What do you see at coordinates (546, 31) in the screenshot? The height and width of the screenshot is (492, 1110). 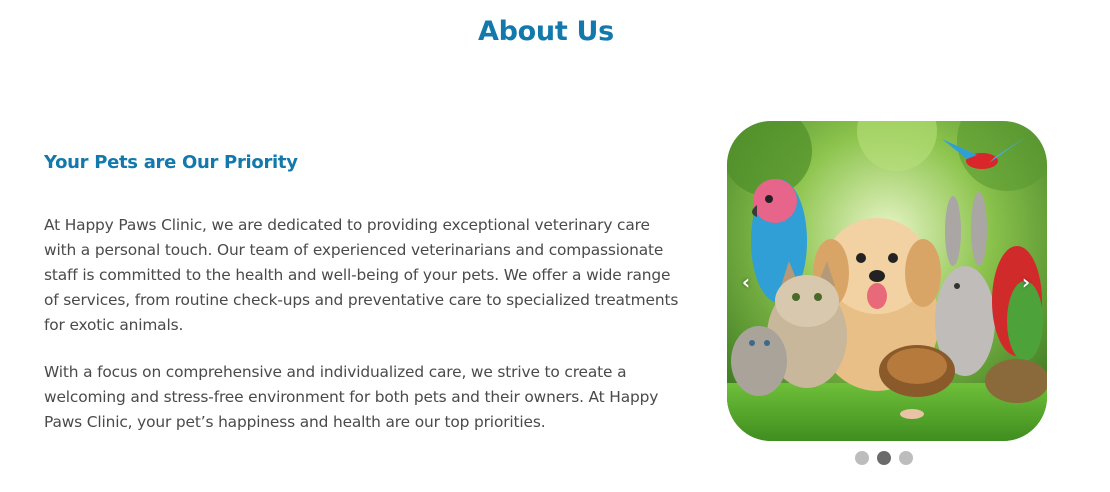 I see `page-title: About Us` at bounding box center [546, 31].